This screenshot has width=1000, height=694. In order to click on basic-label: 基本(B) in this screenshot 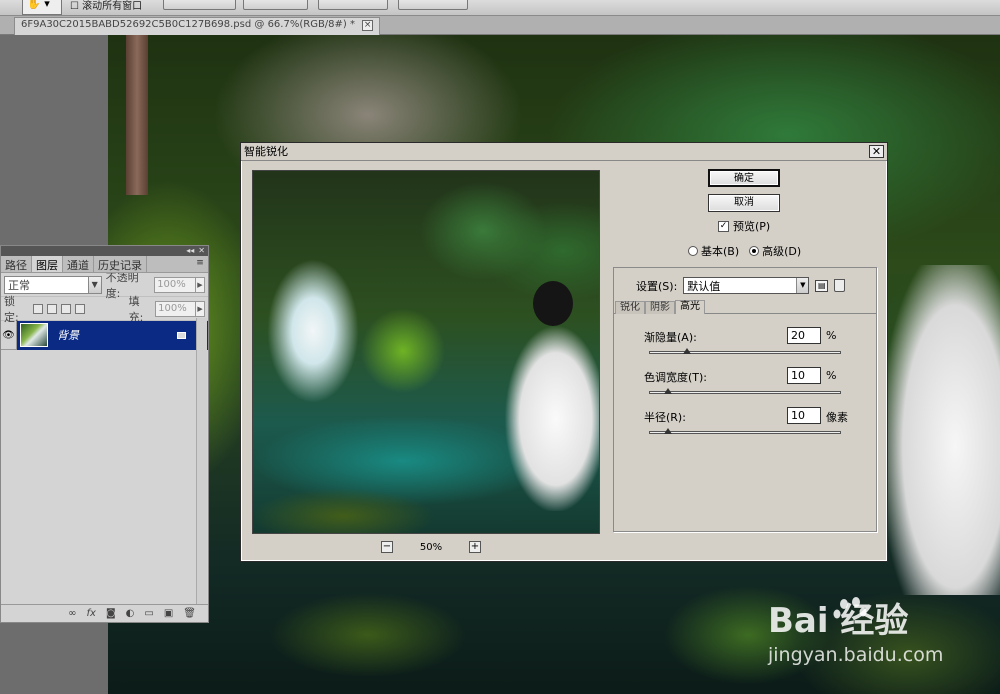, I will do `click(720, 251)`.